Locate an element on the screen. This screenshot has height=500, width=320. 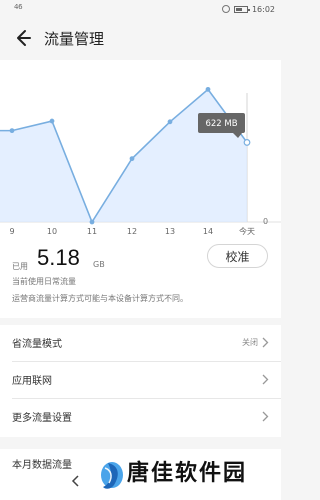
data-saver-label: 省流量模式 is located at coordinates (37, 344).